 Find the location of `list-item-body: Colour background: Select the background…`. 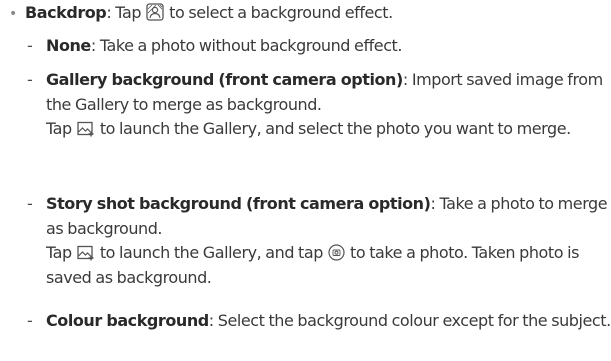

list-item-body: Colour background: Select the background… is located at coordinates (328, 321).